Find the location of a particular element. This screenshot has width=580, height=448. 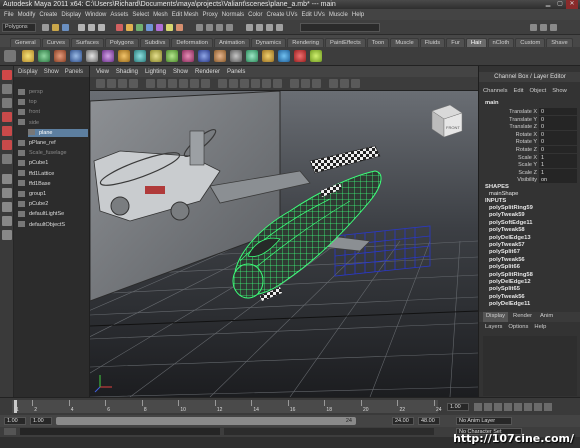

outliner-menu-display: Display is located at coordinates (28, 72).